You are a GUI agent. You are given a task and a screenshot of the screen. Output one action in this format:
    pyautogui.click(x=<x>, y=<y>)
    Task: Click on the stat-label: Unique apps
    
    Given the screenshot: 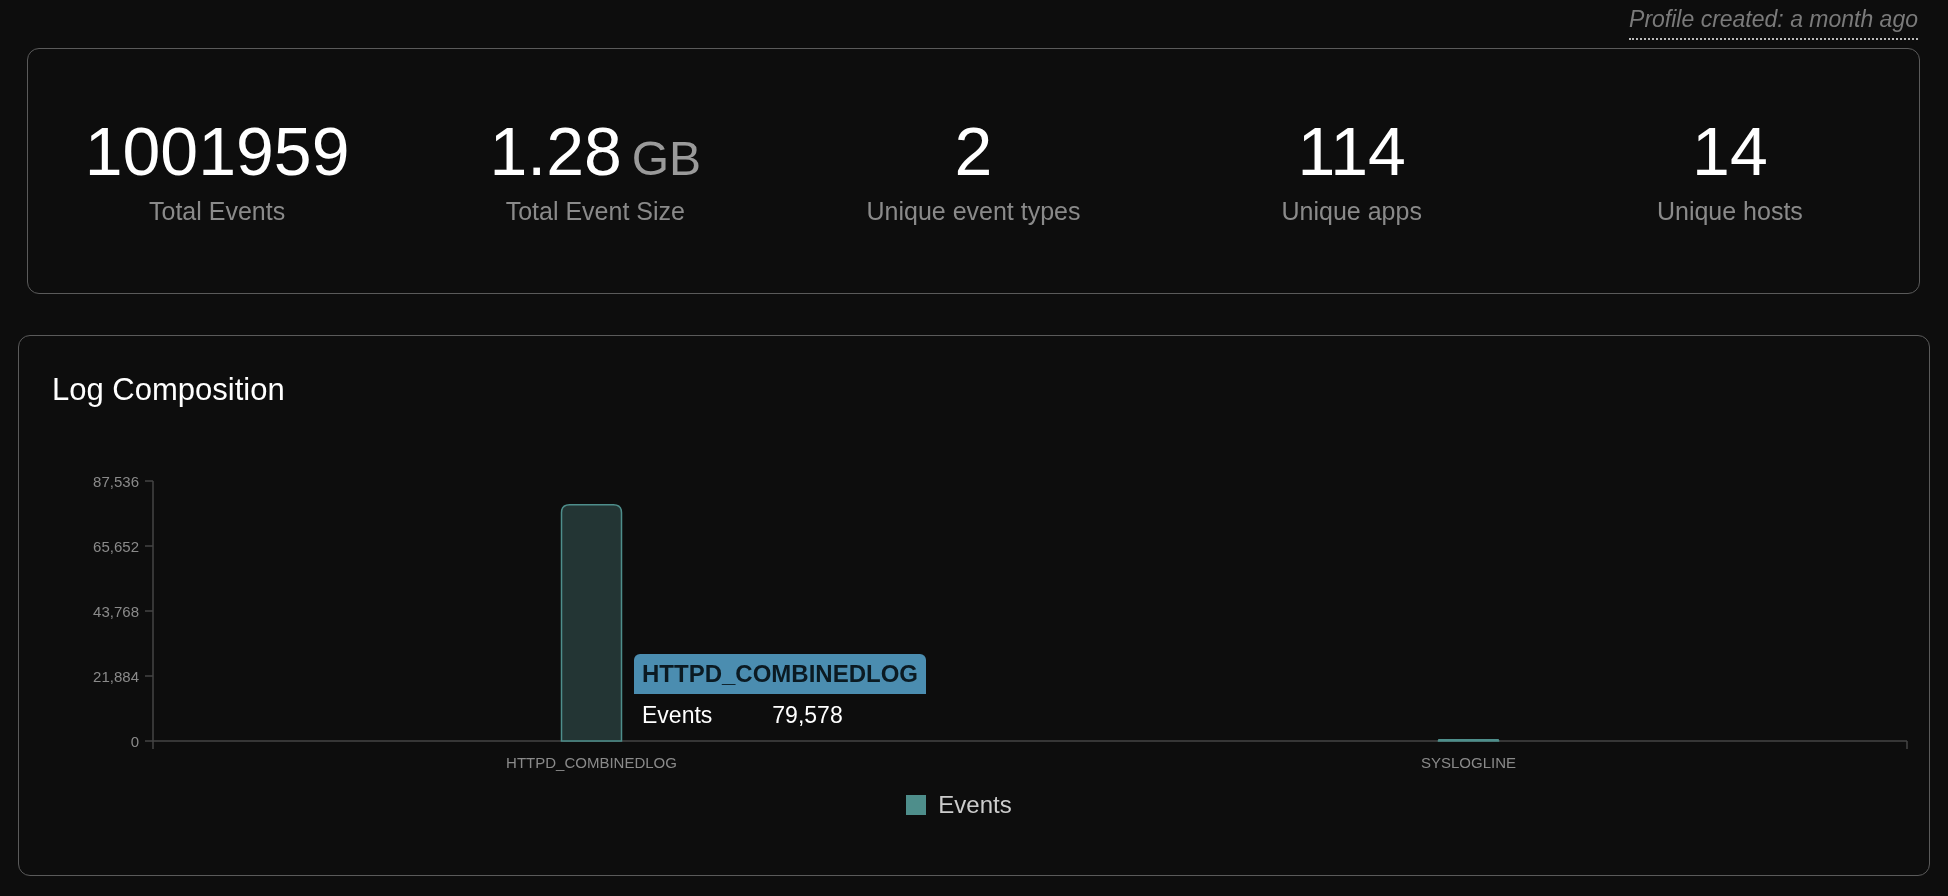 What is the action you would take?
    pyautogui.click(x=1351, y=211)
    